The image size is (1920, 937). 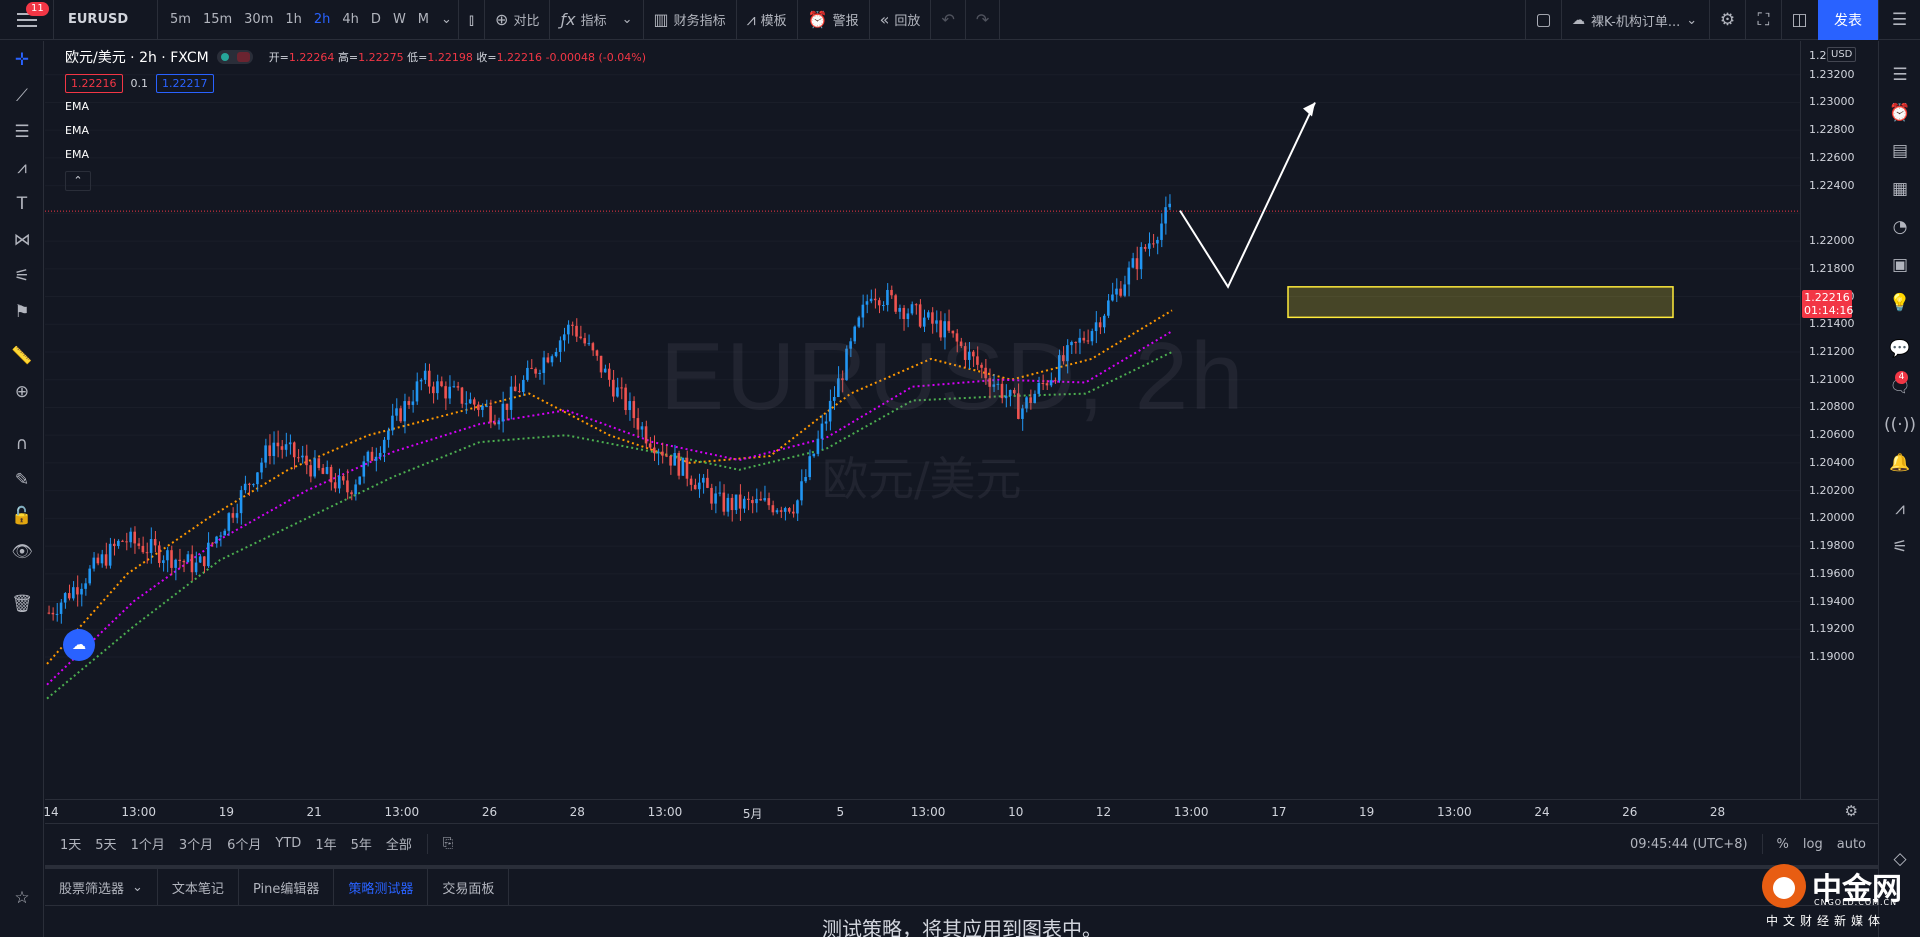 I want to click on magnet-tool: ∩, so click(x=22, y=444).